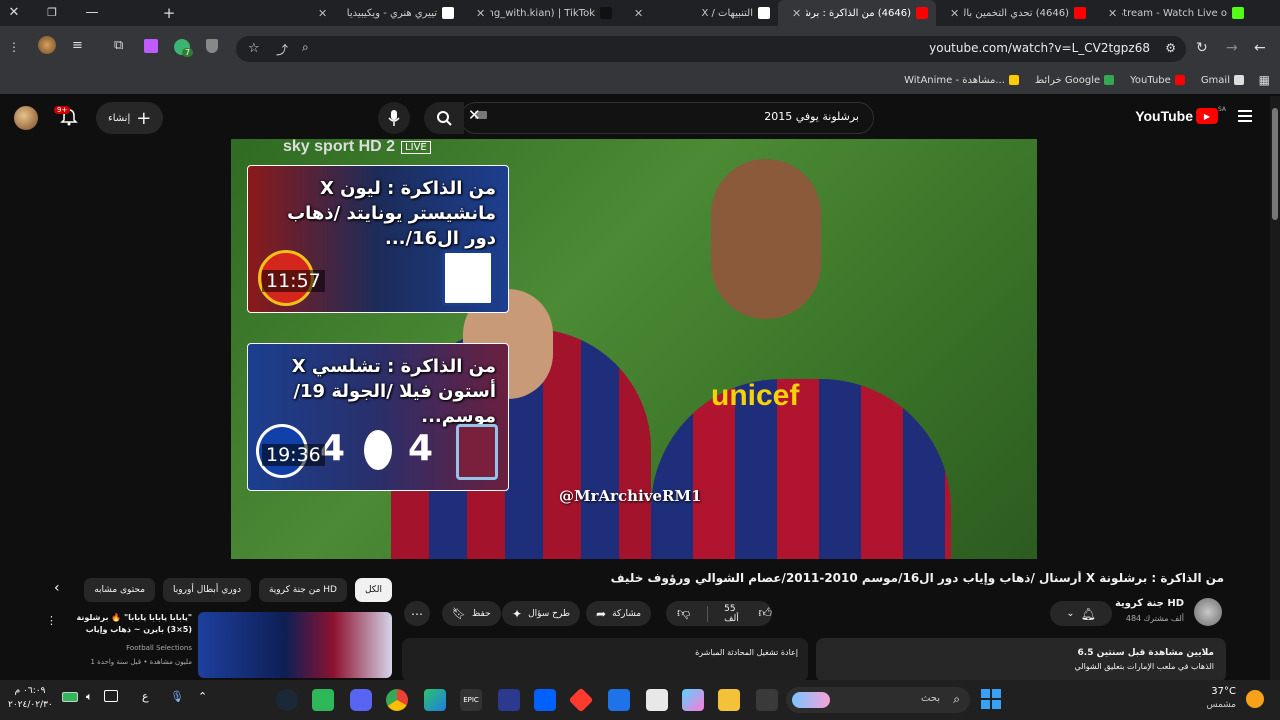 The height and width of the screenshot is (720, 1280). I want to click on browser-tab: تييري هنري - ويكيبيديا ✕, so click(383, 13).